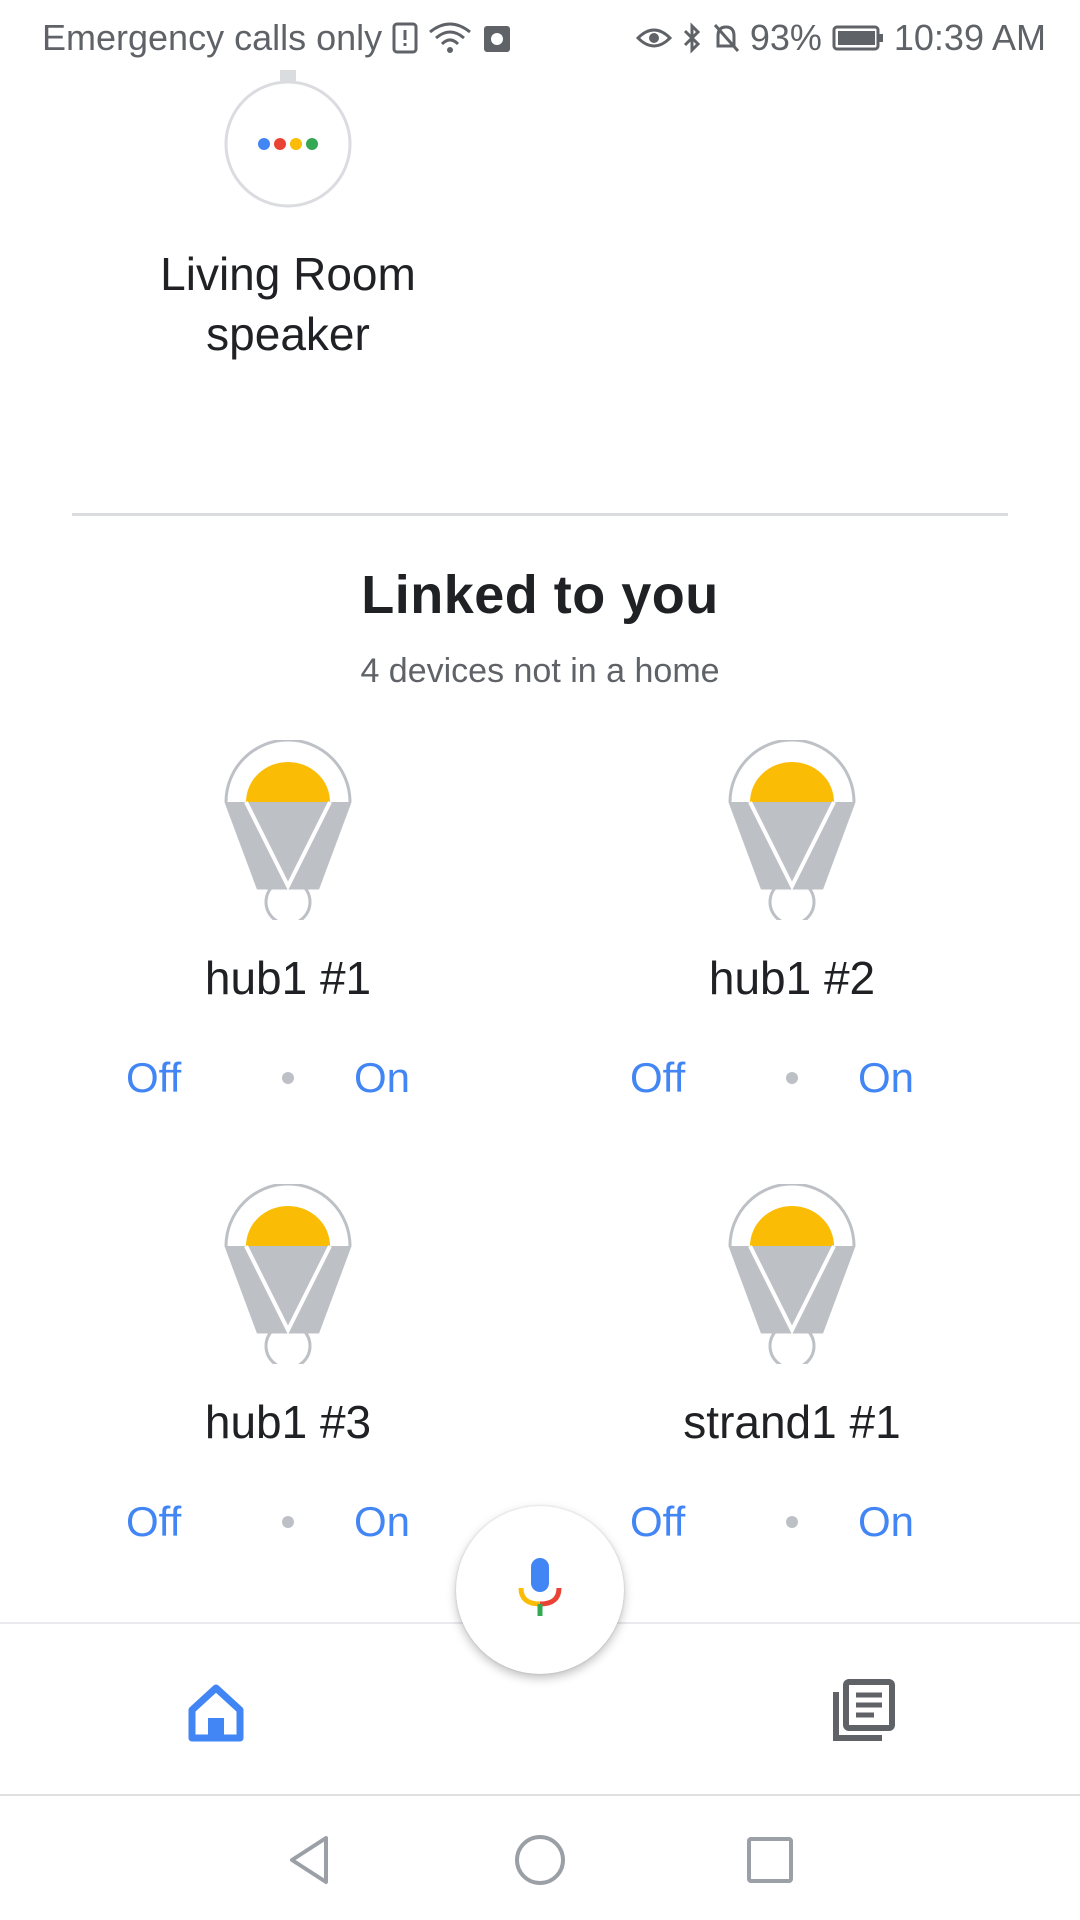 The image size is (1080, 1920). I want to click on wifi-icon, so click(450, 38).